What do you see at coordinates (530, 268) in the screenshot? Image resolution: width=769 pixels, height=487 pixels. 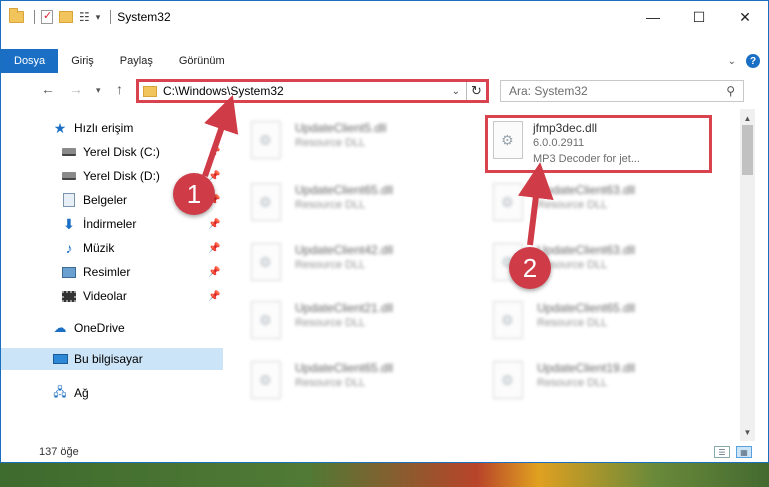 I see `step-badge-2: 2` at bounding box center [530, 268].